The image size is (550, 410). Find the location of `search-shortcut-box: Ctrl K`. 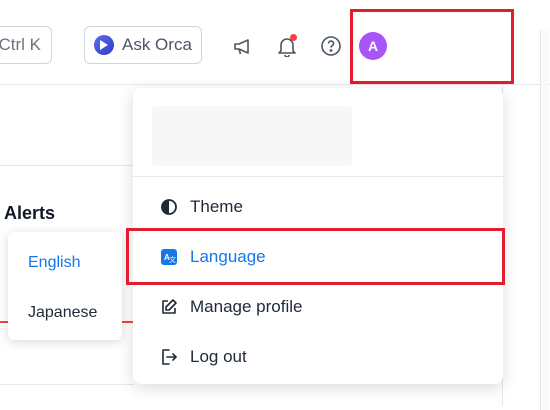

search-shortcut-box: Ctrl K is located at coordinates (26, 45).